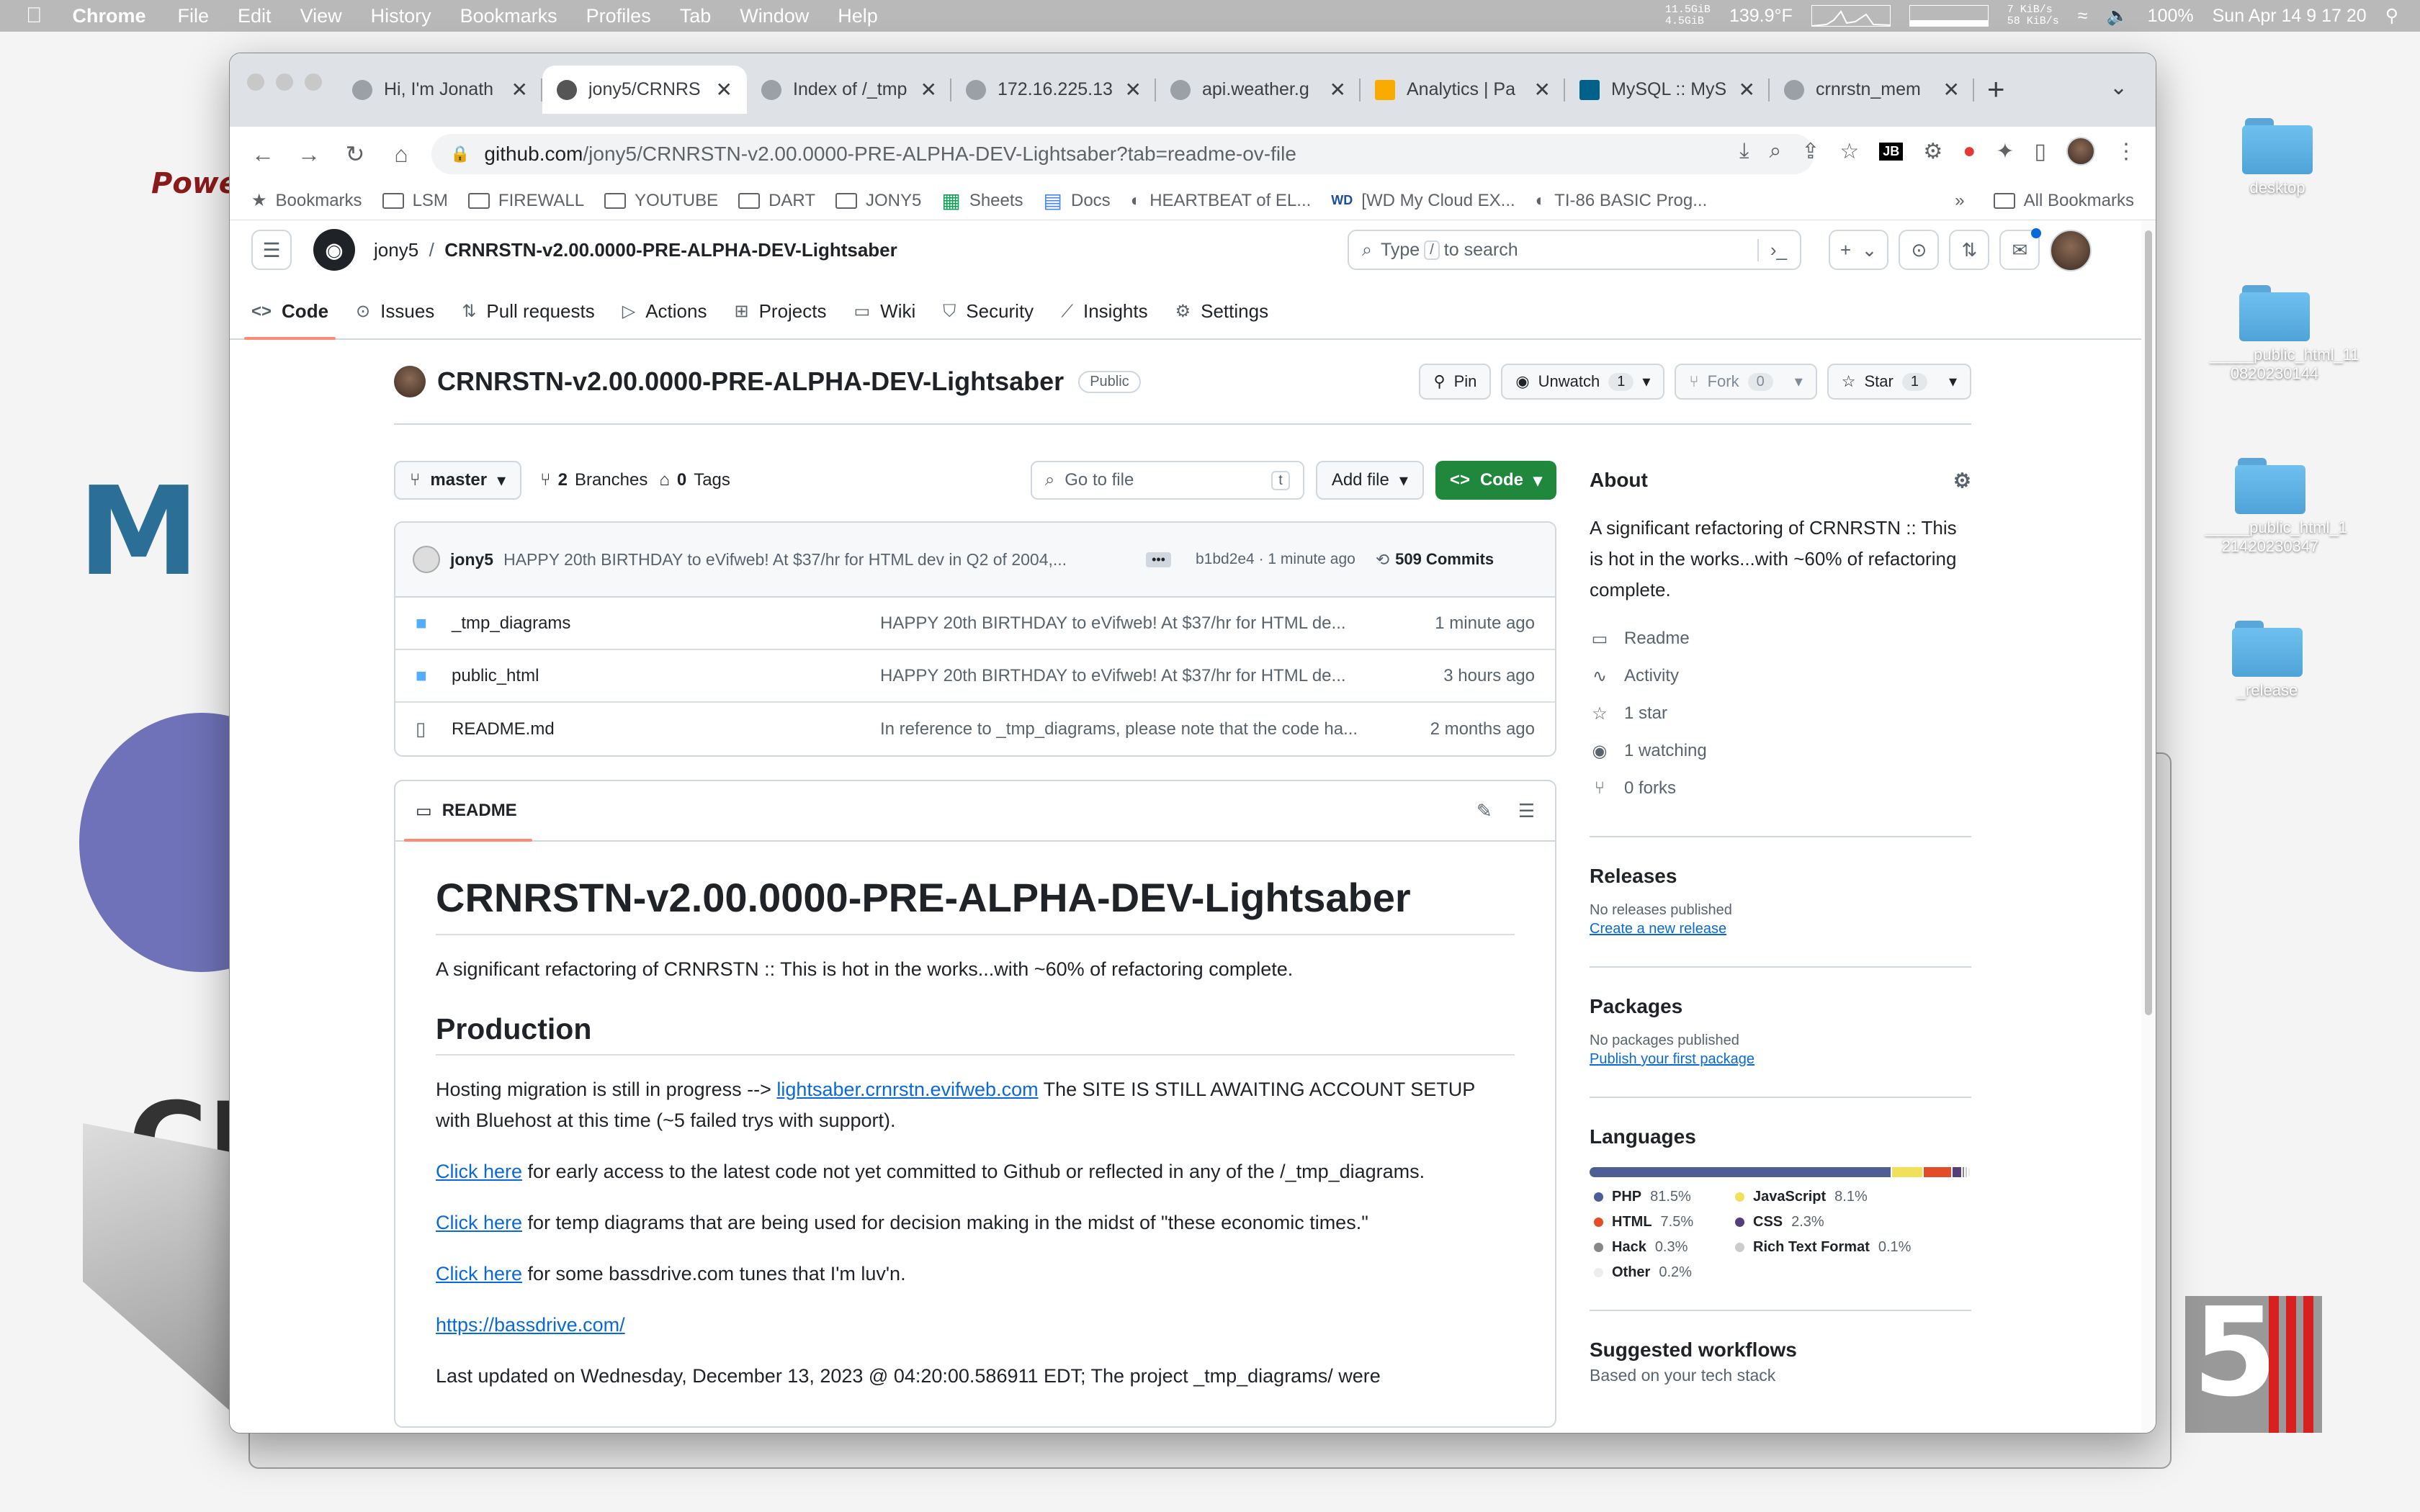 This screenshot has height=1512, width=2420. What do you see at coordinates (321, 16) in the screenshot?
I see `menu-view: View` at bounding box center [321, 16].